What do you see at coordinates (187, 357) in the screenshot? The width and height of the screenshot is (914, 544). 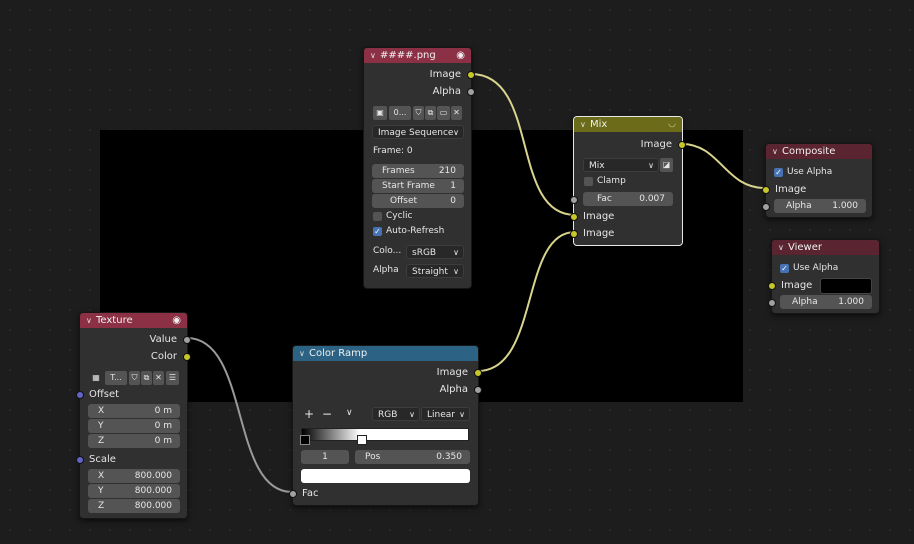 I see `texture-output-color-socket` at bounding box center [187, 357].